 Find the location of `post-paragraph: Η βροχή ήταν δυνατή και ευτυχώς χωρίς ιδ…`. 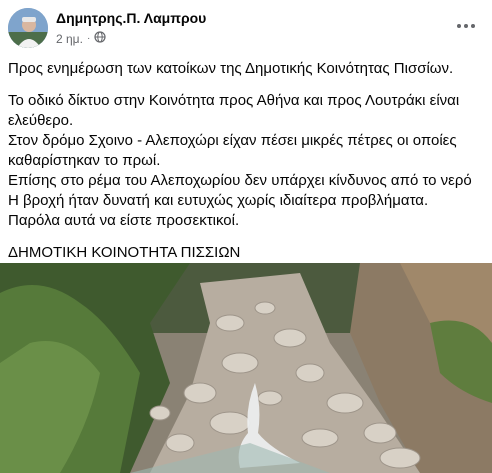

post-paragraph: Η βροχή ήταν δυνατή και ευτυχώς χωρίς ιδ… is located at coordinates (218, 200).